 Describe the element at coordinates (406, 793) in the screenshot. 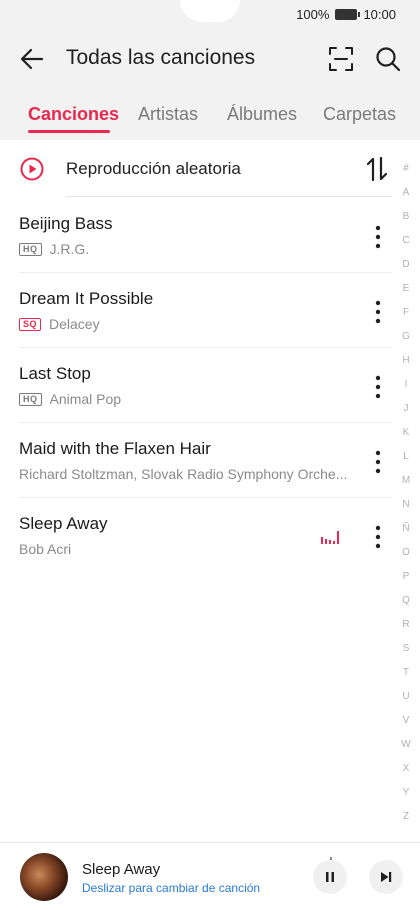

I see `index-letter: Y` at that location.